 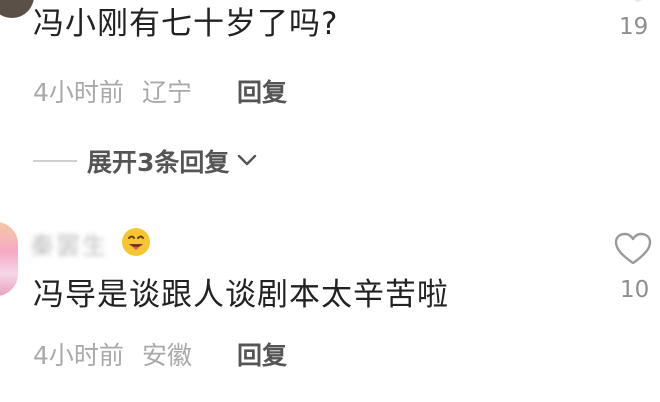 What do you see at coordinates (55, 161) in the screenshot?
I see `divider` at bounding box center [55, 161].